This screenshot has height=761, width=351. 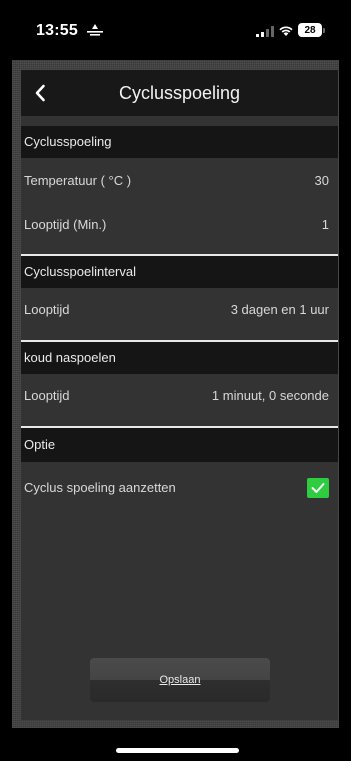 What do you see at coordinates (179, 181) in the screenshot?
I see `temperature-row: Temperatuur ( °C ) 30` at bounding box center [179, 181].